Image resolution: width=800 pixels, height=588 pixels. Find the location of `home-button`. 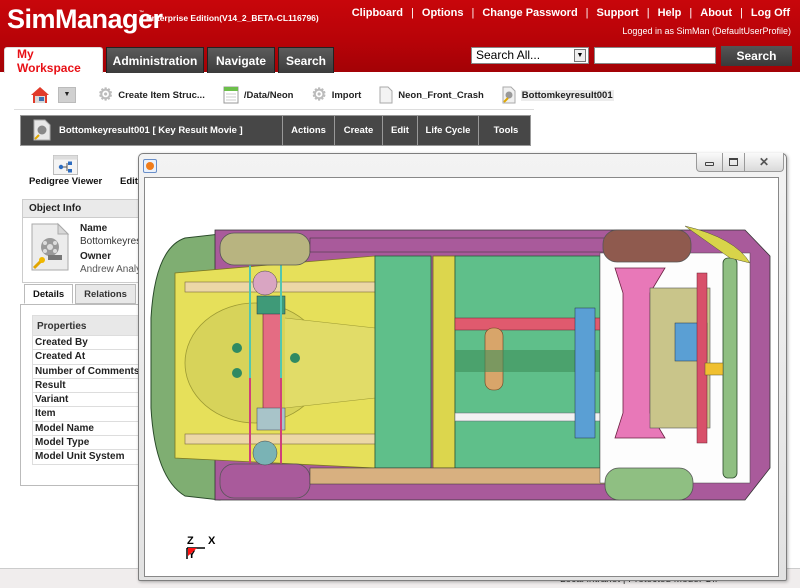

home-button is located at coordinates (40, 95).